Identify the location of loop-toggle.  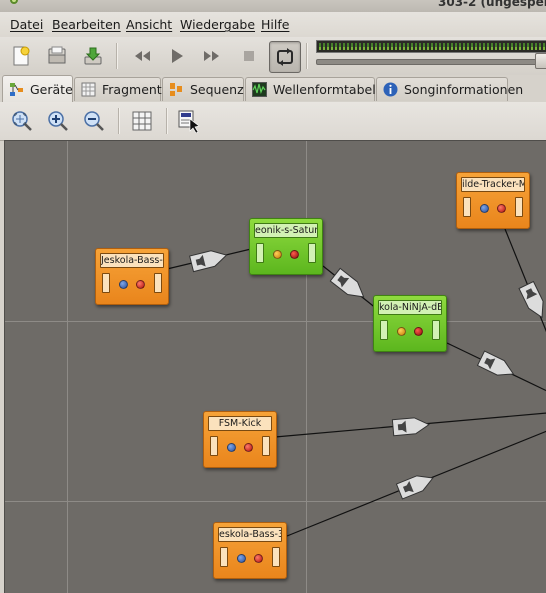
(285, 57).